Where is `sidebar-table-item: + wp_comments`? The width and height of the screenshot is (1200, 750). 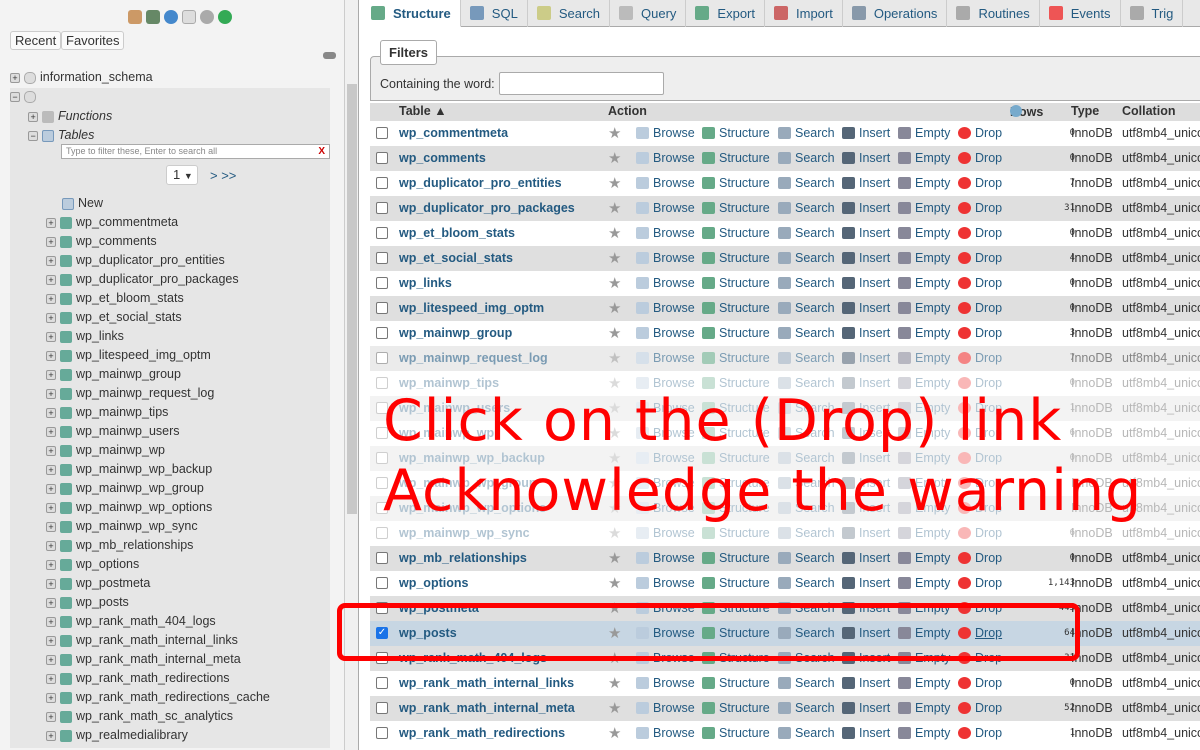 sidebar-table-item: + wp_comments is located at coordinates (101, 241).